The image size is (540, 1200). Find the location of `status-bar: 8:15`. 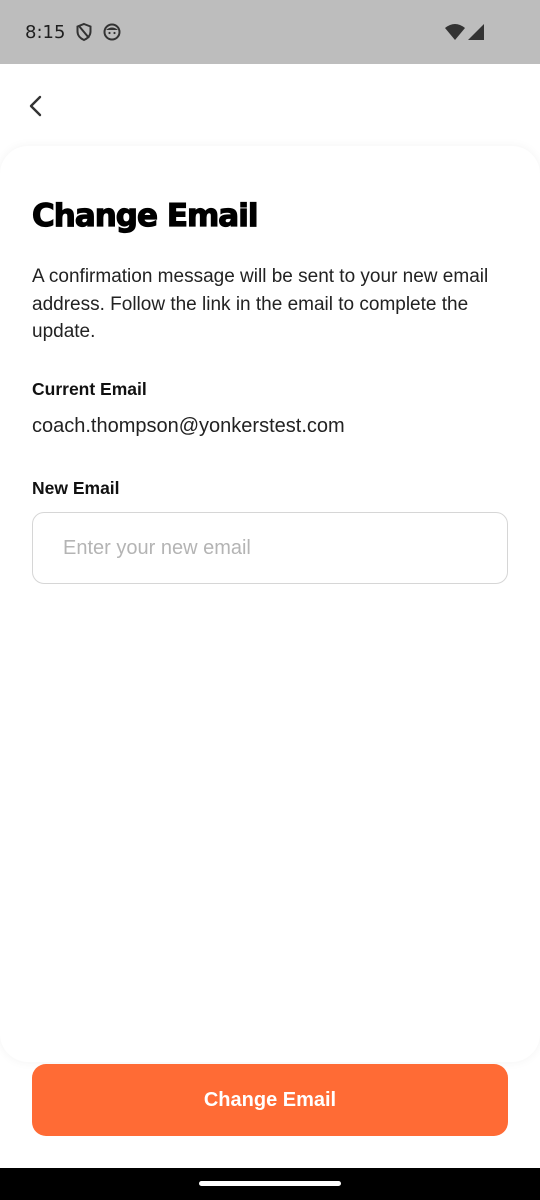

status-bar: 8:15 is located at coordinates (270, 32).